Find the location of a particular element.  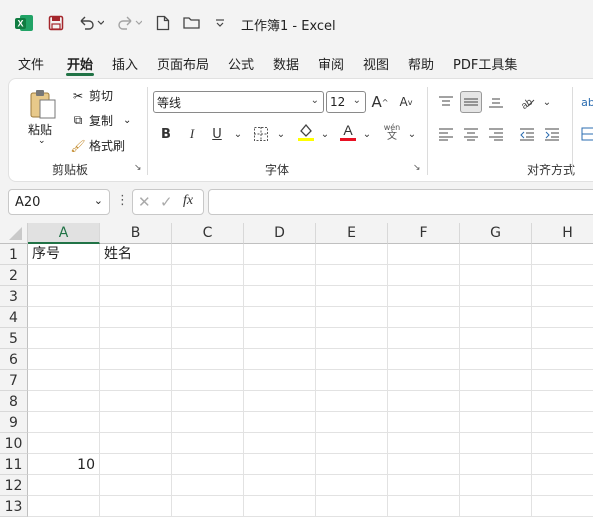

cell-g11 is located at coordinates (496, 464).